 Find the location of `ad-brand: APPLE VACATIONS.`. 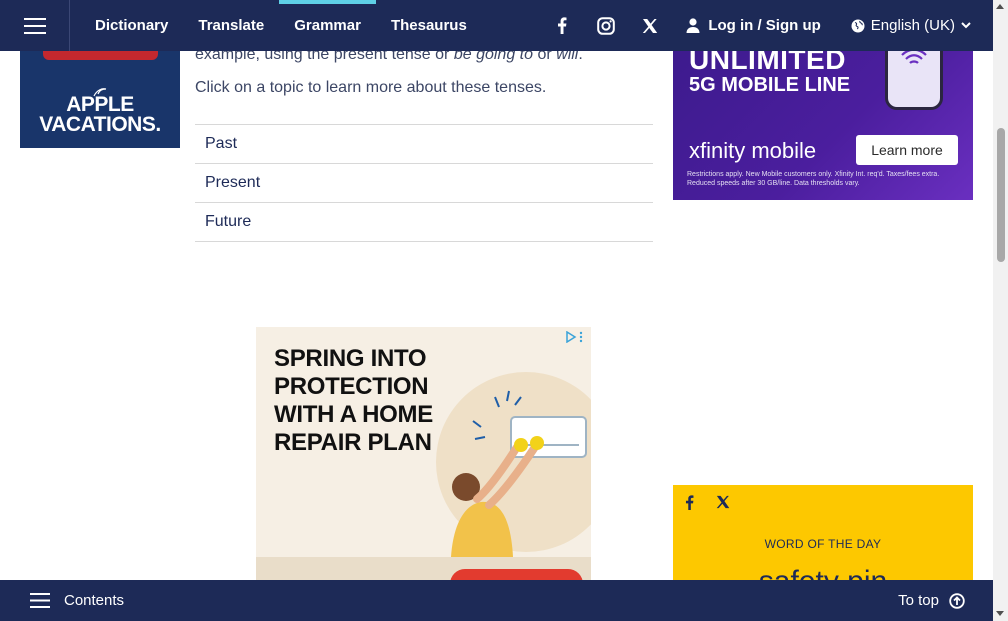

ad-brand: APPLE VACATIONS. is located at coordinates (100, 114).